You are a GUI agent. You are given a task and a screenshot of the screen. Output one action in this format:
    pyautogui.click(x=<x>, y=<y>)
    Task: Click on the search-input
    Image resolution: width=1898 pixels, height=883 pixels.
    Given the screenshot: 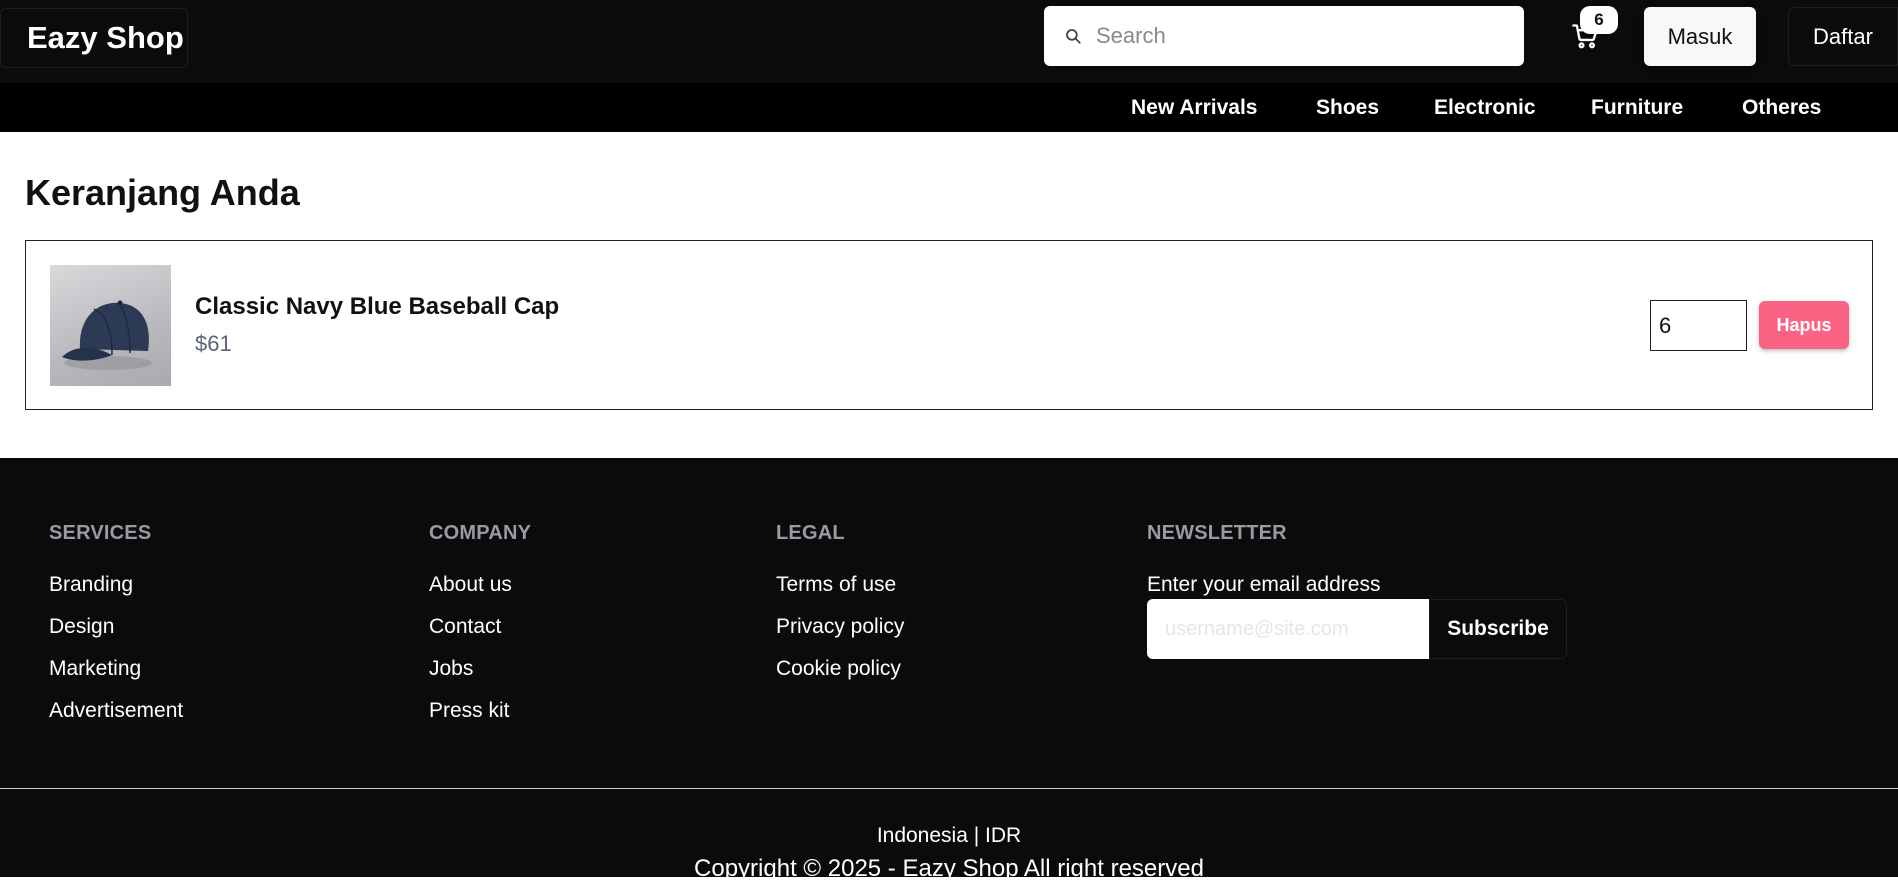 What is the action you would take?
    pyautogui.click(x=1296, y=36)
    